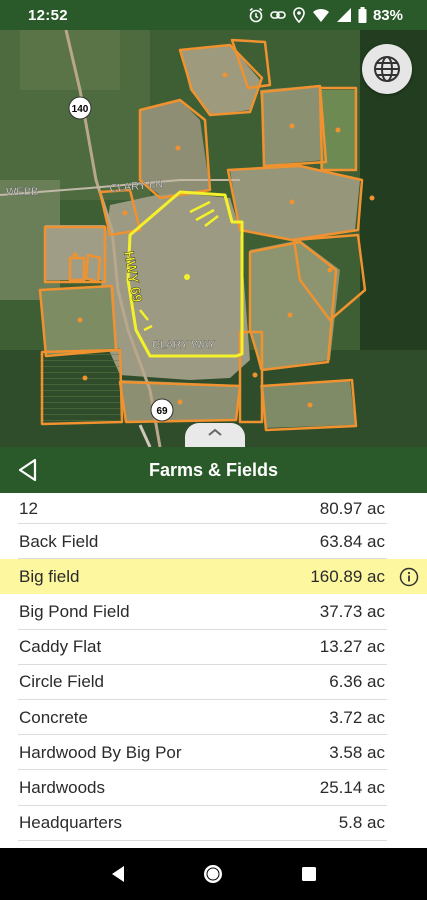 Image resolution: width=427 pixels, height=900 pixels. What do you see at coordinates (100, 752) in the screenshot?
I see `field-name: Hardwood By Big Por` at bounding box center [100, 752].